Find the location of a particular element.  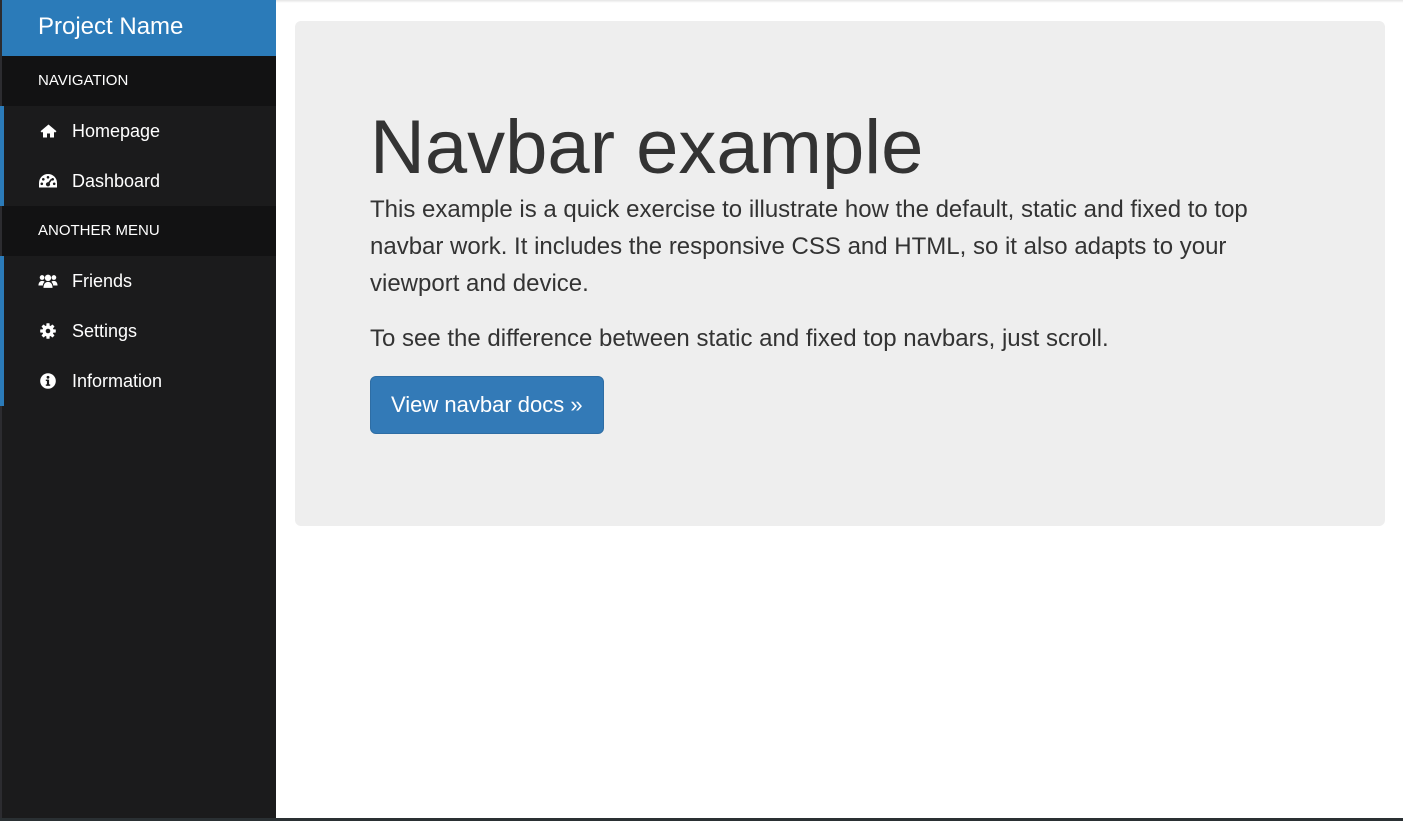

gear-icon is located at coordinates (48, 331).